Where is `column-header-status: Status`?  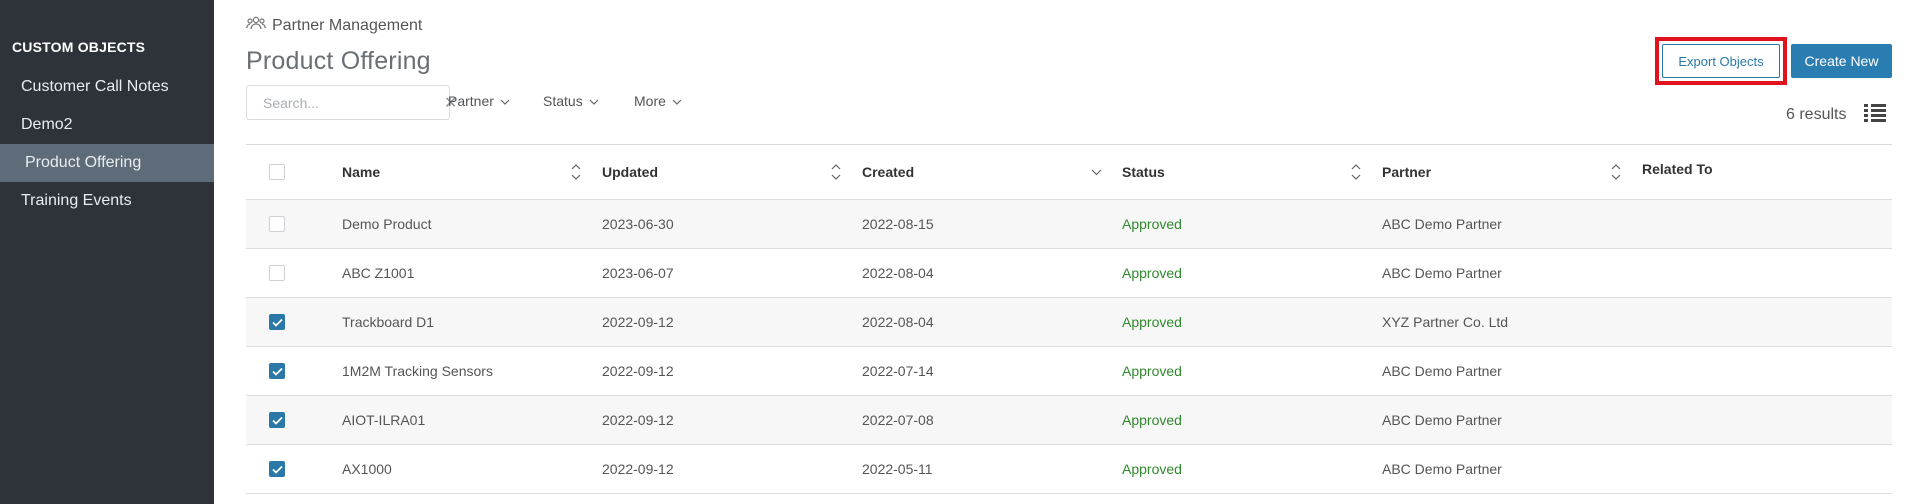
column-header-status: Status is located at coordinates (1252, 172).